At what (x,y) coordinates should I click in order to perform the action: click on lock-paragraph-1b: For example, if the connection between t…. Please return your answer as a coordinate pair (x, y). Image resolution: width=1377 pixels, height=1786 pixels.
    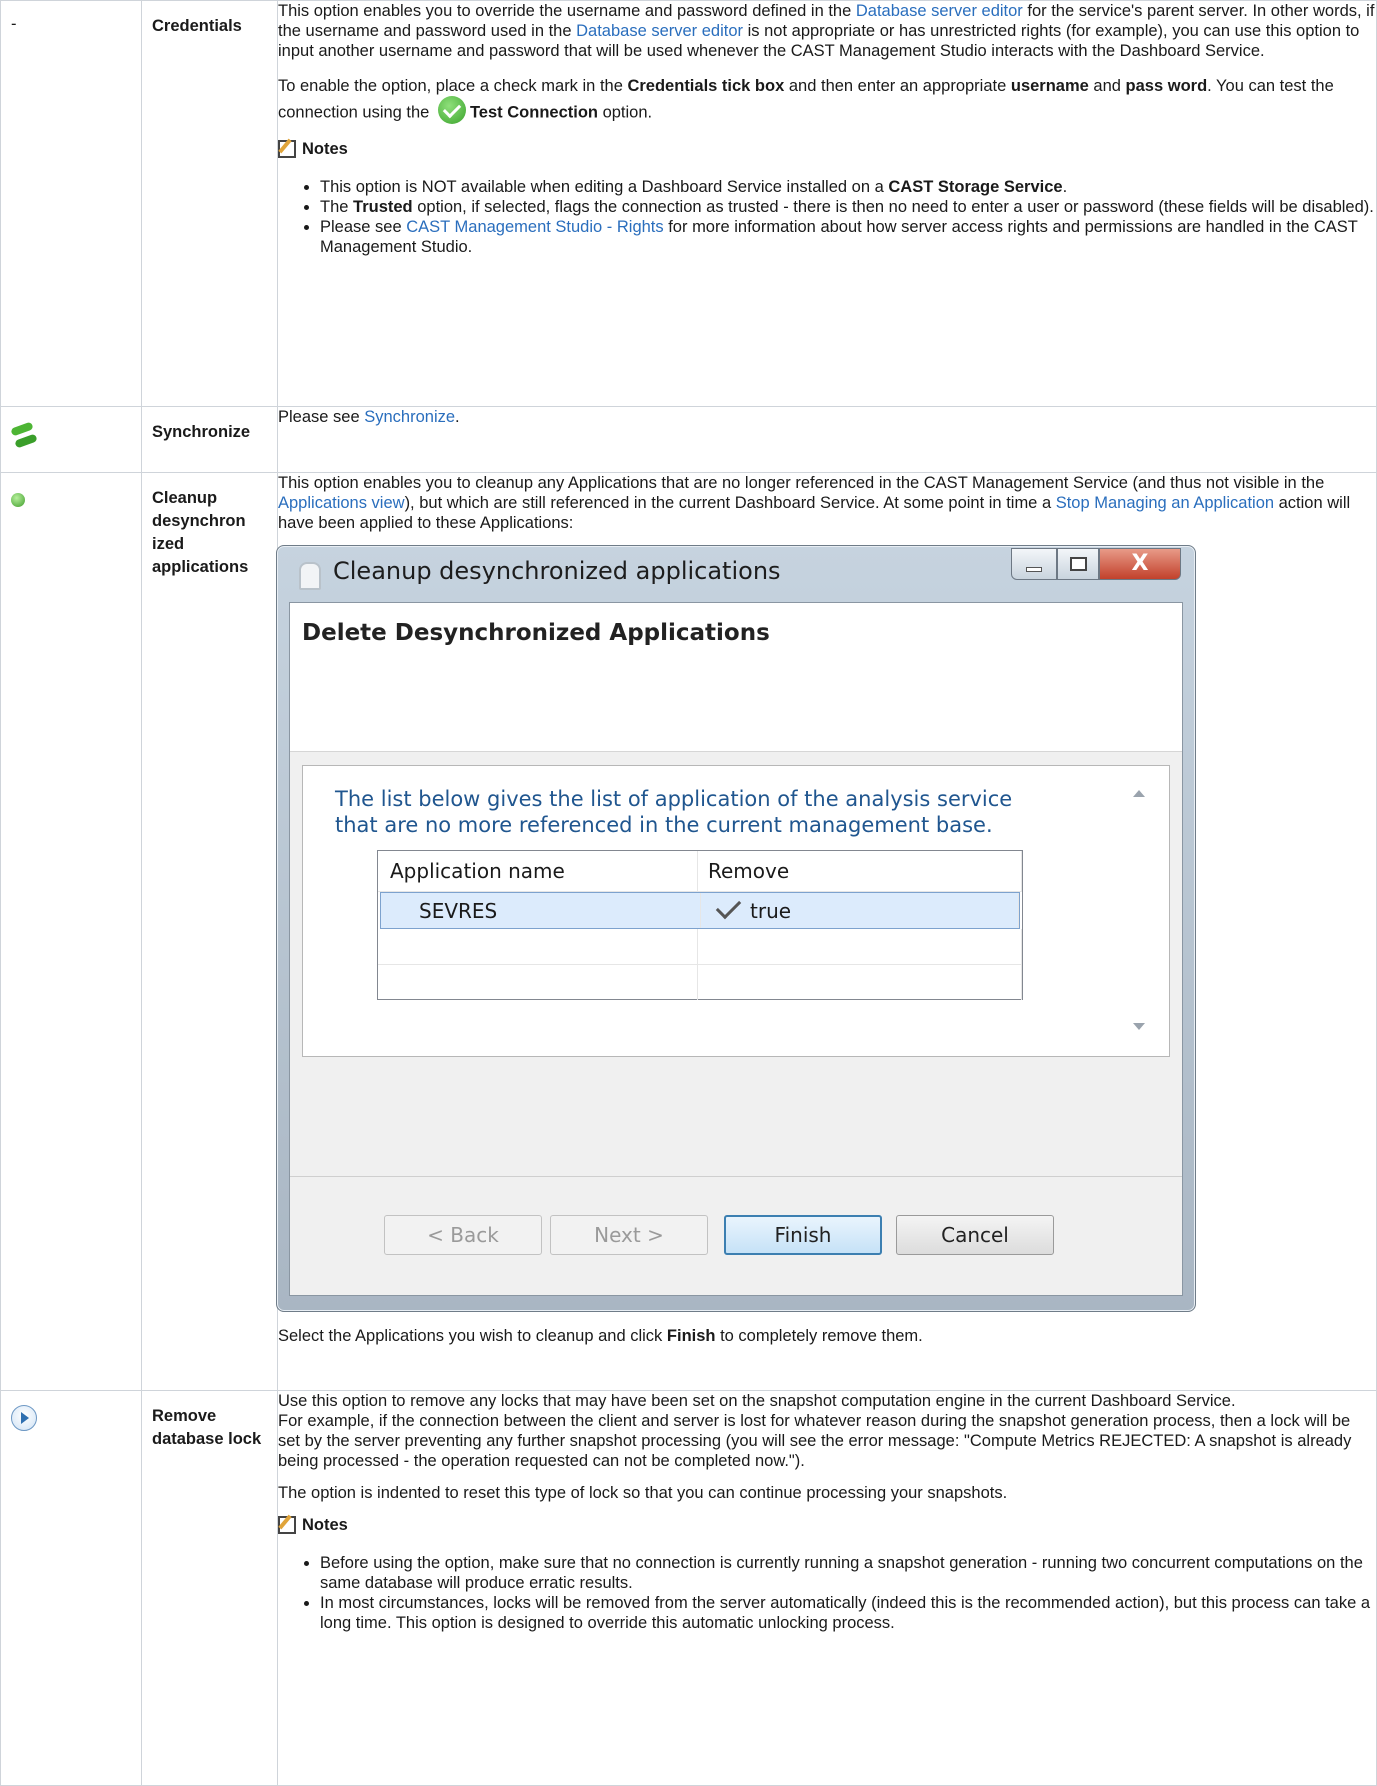
    Looking at the image, I should click on (815, 1441).